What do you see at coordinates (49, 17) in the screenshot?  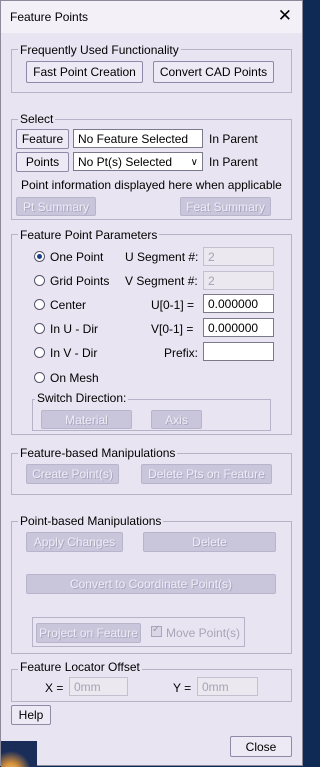 I see `window-title: Feature Points` at bounding box center [49, 17].